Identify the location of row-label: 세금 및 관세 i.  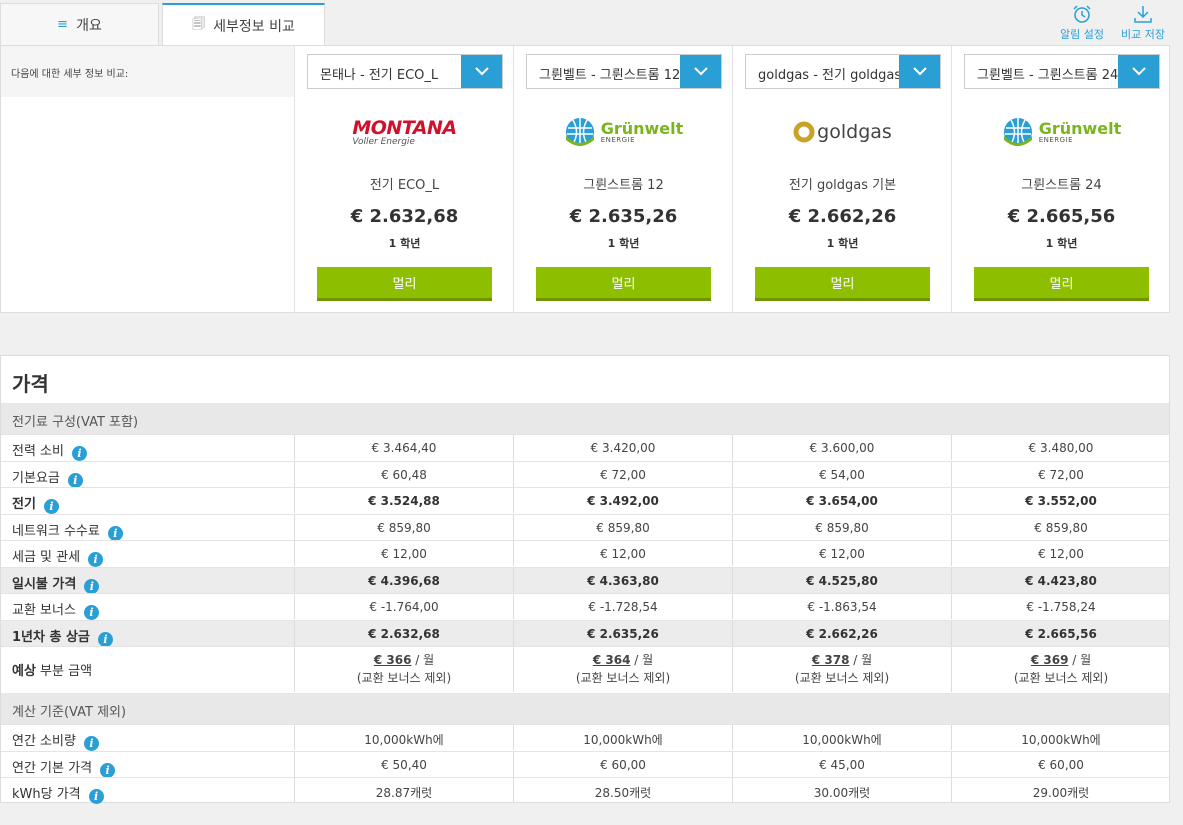
(147, 554).